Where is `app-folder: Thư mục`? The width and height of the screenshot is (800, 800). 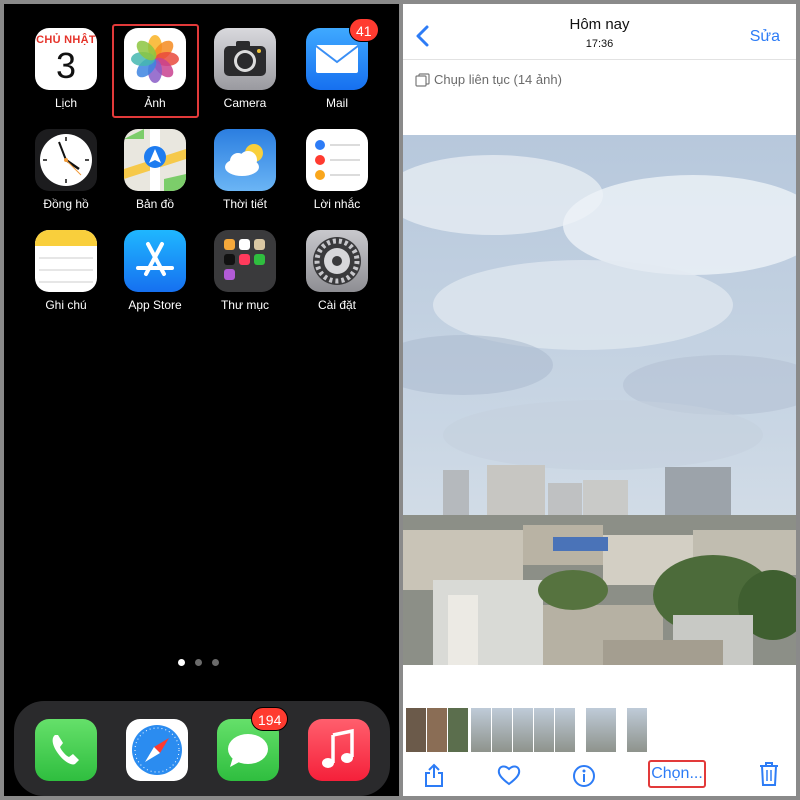
app-folder: Thư mục is located at coordinates (245, 271).